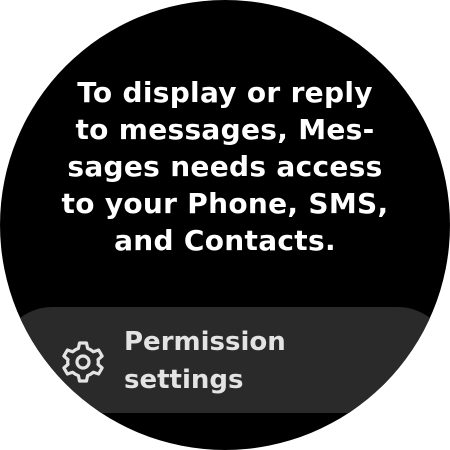 This screenshot has height=450, width=450. What do you see at coordinates (184, 380) in the screenshot?
I see `chip-label-line: settings` at bounding box center [184, 380].